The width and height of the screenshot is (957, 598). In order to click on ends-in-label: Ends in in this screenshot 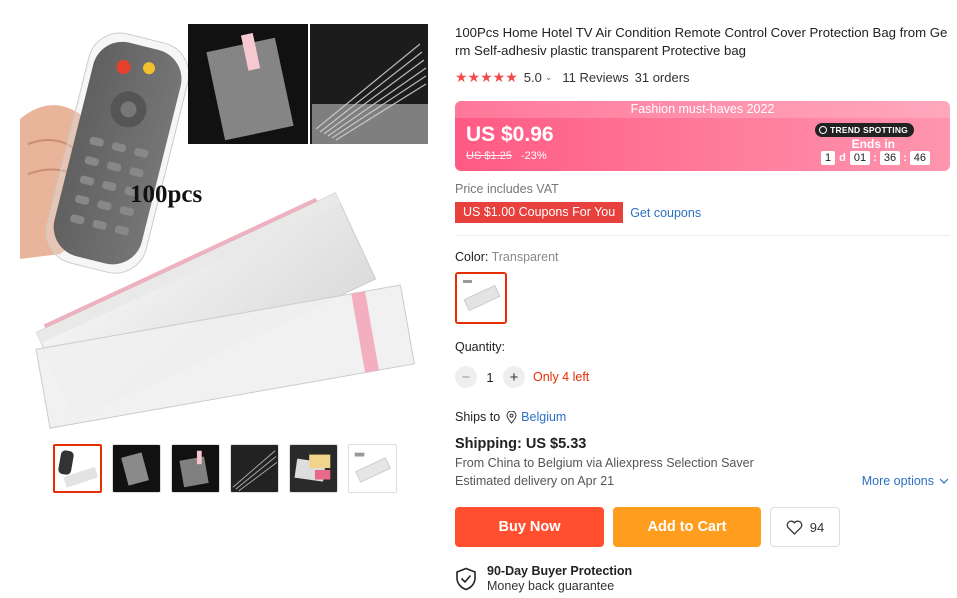, I will do `click(873, 144)`.